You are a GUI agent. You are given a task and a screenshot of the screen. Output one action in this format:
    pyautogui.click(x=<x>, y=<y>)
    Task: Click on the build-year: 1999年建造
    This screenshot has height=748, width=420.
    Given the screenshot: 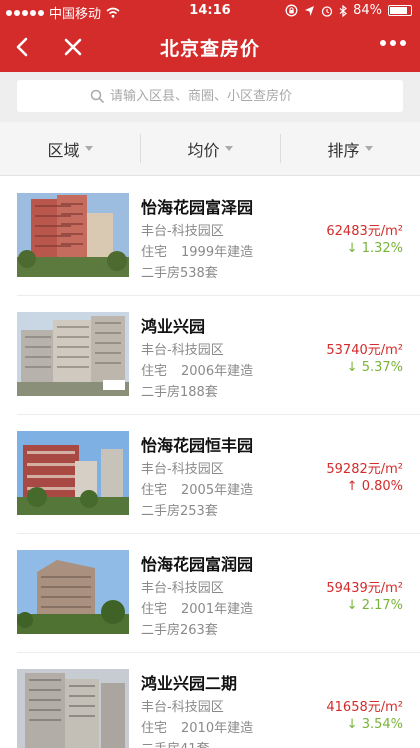 What is the action you would take?
    pyautogui.click(x=217, y=252)
    